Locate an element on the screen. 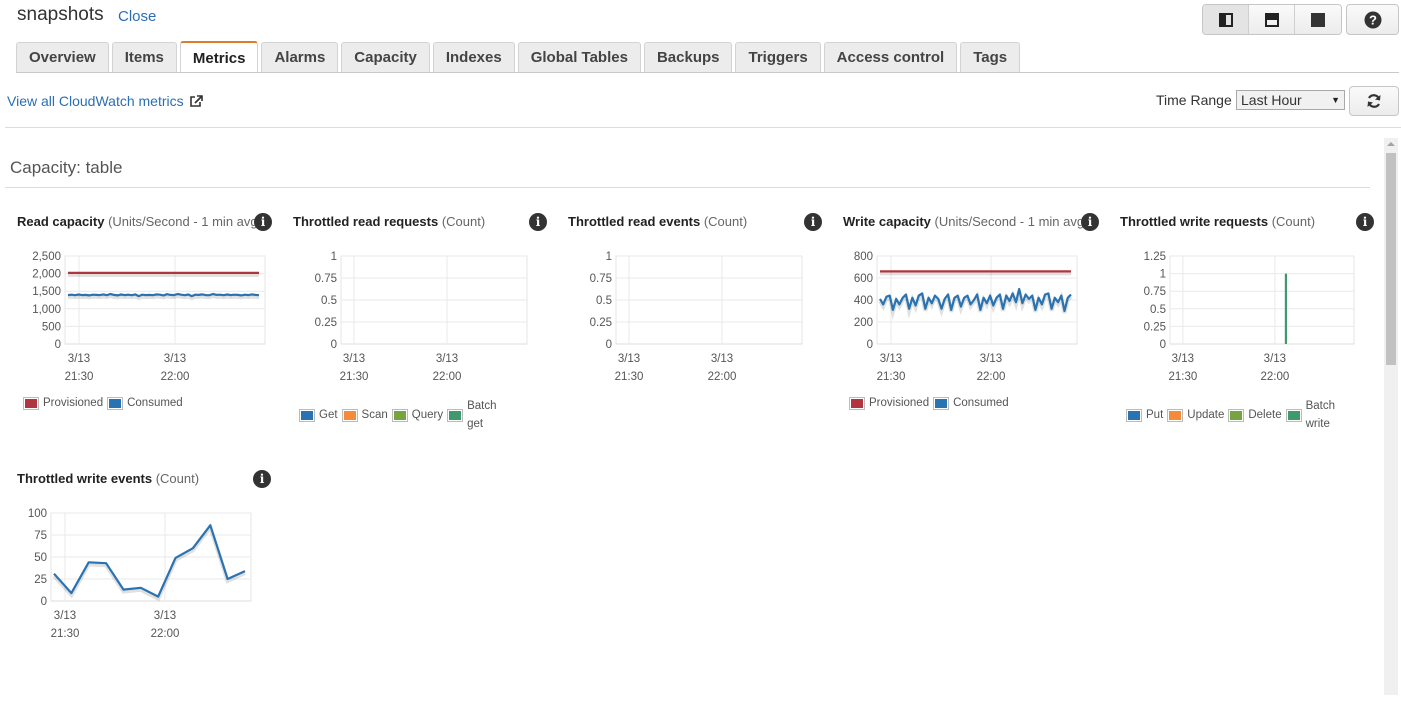 The height and width of the screenshot is (701, 1401). legend-label: Batch get is located at coordinates (482, 415).